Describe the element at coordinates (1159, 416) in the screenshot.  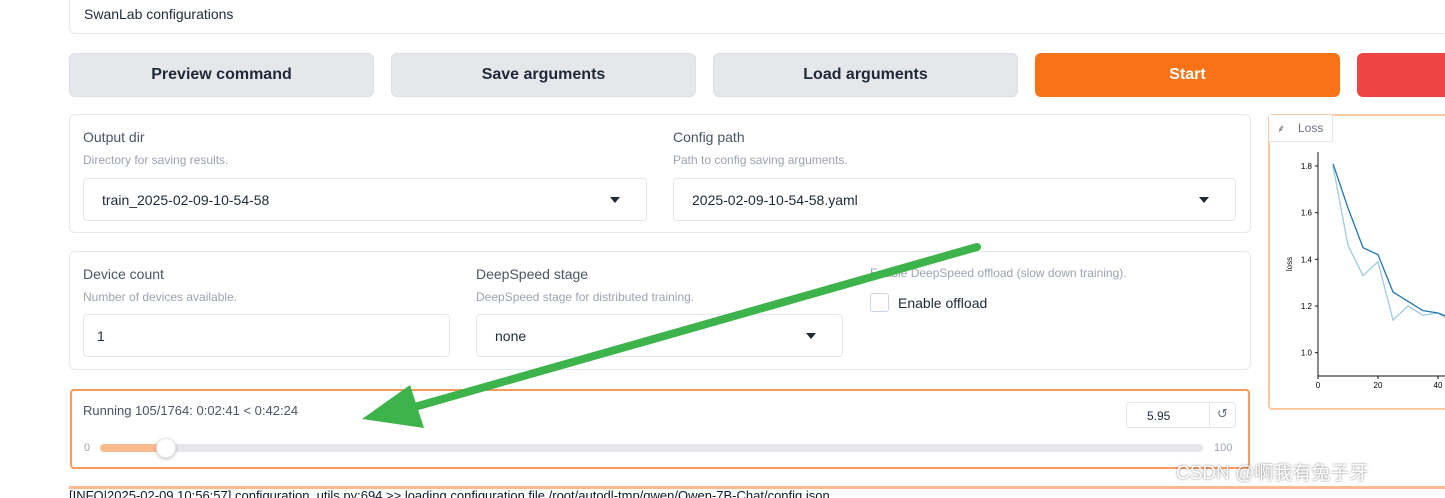
I see `progress-value: 5.95` at that location.